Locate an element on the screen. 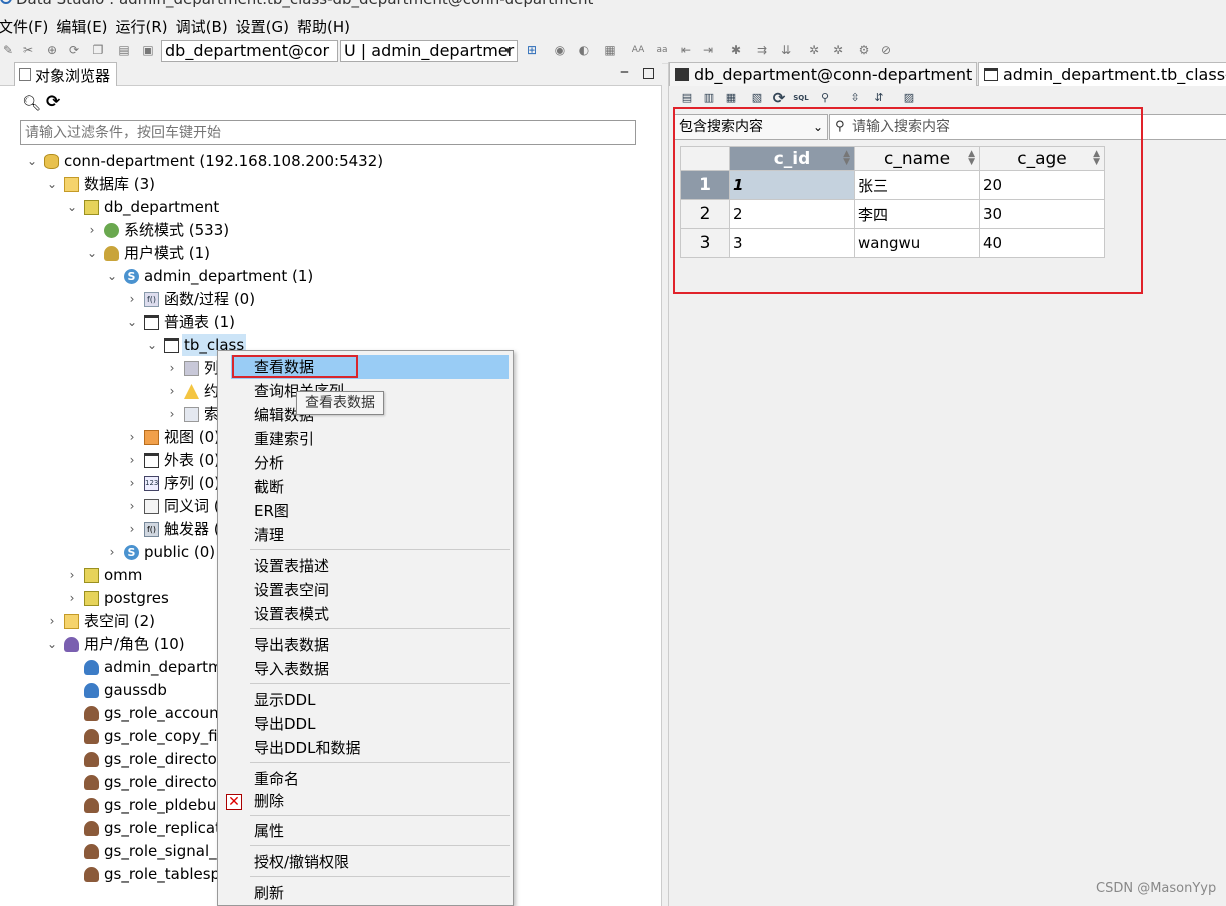 This screenshot has height=906, width=1226. menu-settings: 设置(G) is located at coordinates (266, 26).